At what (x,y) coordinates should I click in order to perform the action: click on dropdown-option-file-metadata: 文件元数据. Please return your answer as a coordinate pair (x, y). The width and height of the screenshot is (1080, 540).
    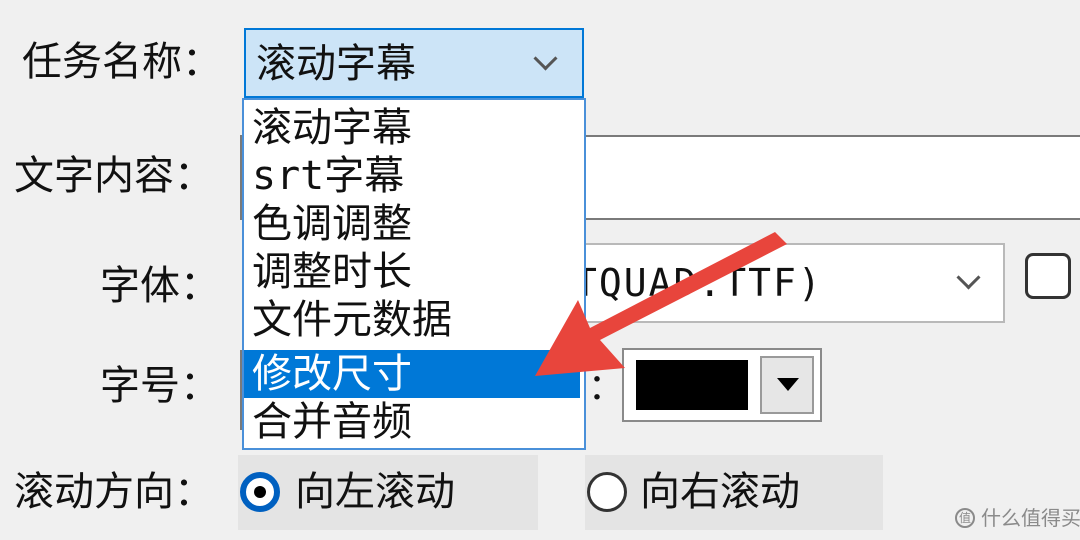
    Looking at the image, I should click on (412, 320).